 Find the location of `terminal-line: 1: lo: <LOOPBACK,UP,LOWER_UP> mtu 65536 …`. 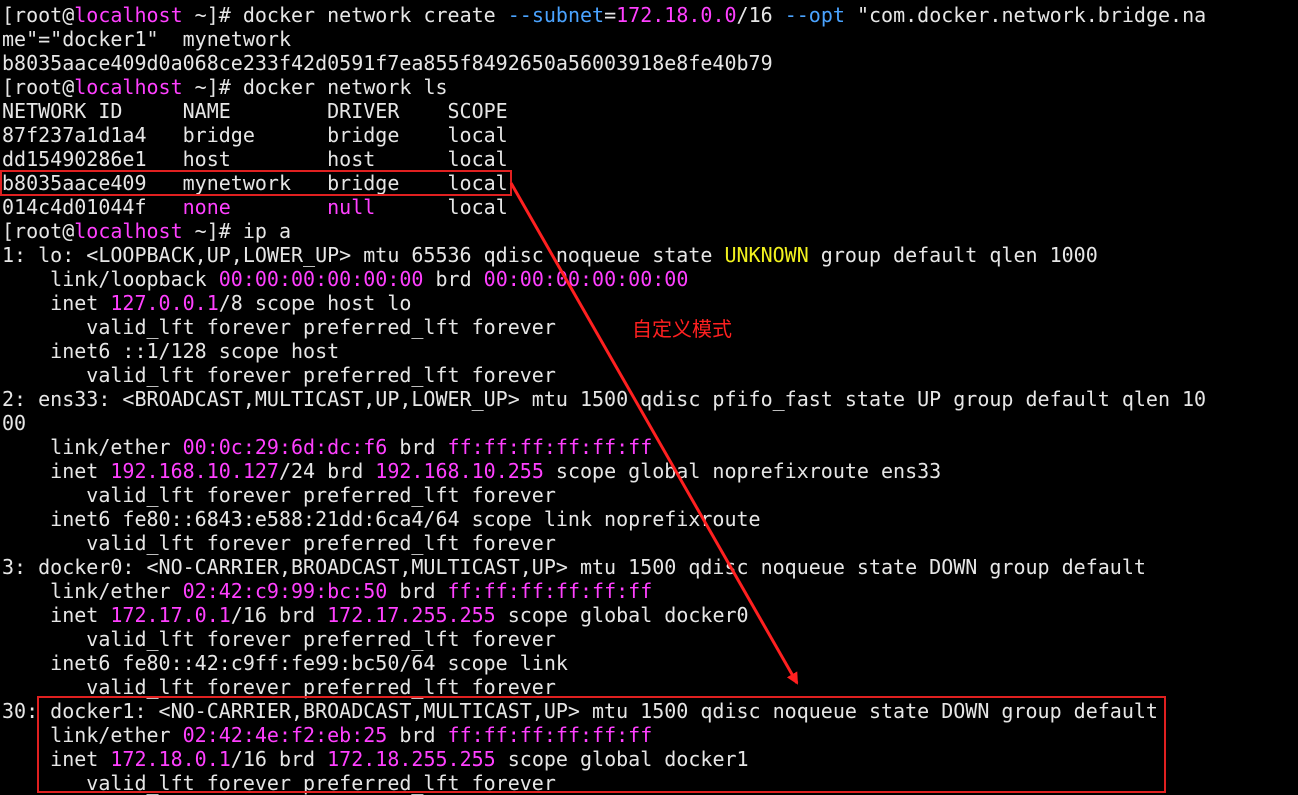

terminal-line: 1: lo: <LOOPBACK,UP,LOWER_UP> mtu 65536 … is located at coordinates (650, 255).